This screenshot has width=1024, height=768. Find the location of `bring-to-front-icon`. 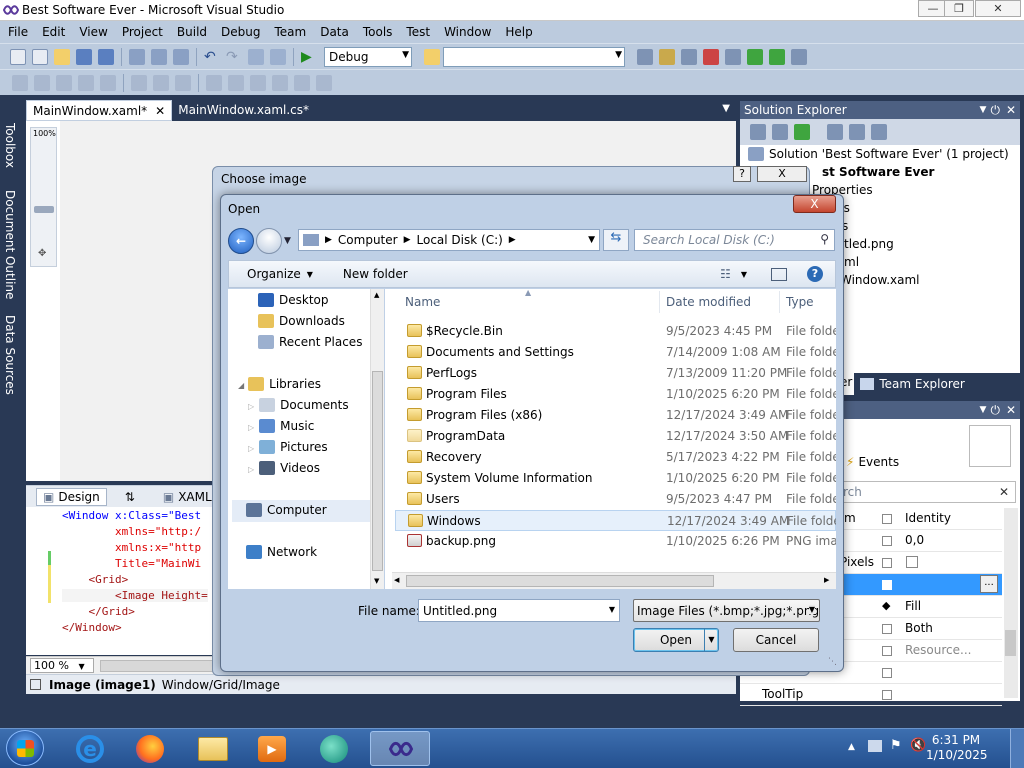

bring-to-front-icon is located at coordinates (302, 82).